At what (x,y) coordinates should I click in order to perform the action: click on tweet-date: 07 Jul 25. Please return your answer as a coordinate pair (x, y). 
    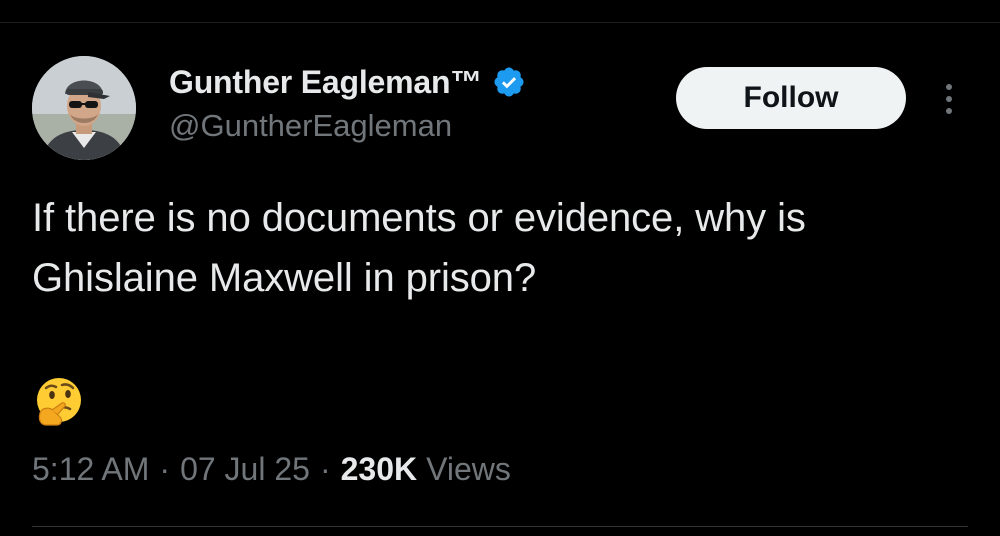
    Looking at the image, I should click on (245, 469).